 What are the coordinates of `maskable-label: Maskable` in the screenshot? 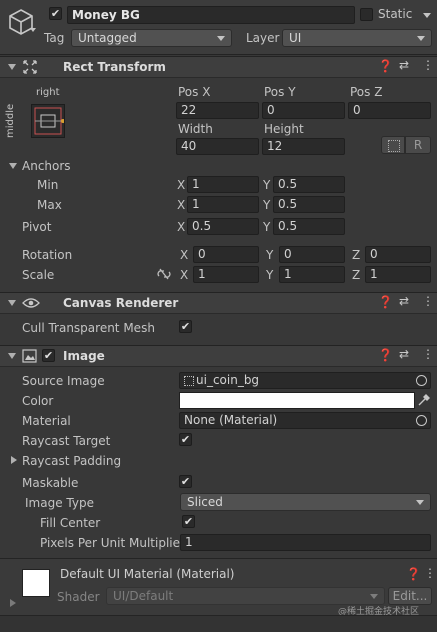 It's located at (50, 483).